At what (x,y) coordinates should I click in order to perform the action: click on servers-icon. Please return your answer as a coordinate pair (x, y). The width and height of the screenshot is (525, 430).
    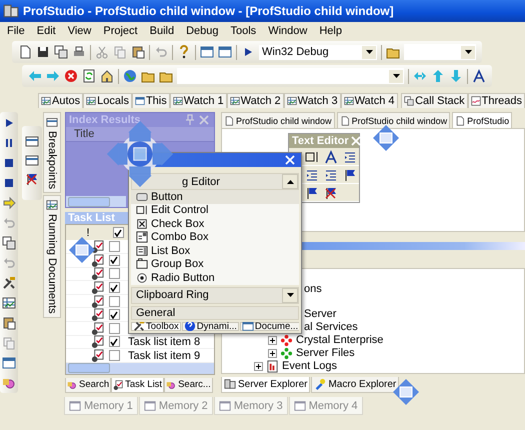
    Looking at the image, I should click on (230, 384).